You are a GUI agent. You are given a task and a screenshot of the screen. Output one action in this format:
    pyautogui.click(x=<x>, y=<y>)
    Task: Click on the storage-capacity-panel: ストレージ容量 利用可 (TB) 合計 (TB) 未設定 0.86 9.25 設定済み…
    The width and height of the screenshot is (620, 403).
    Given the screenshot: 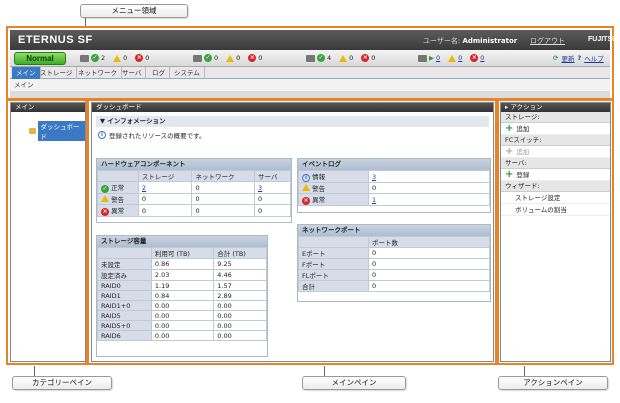 What is the action you would take?
    pyautogui.click(x=182, y=296)
    